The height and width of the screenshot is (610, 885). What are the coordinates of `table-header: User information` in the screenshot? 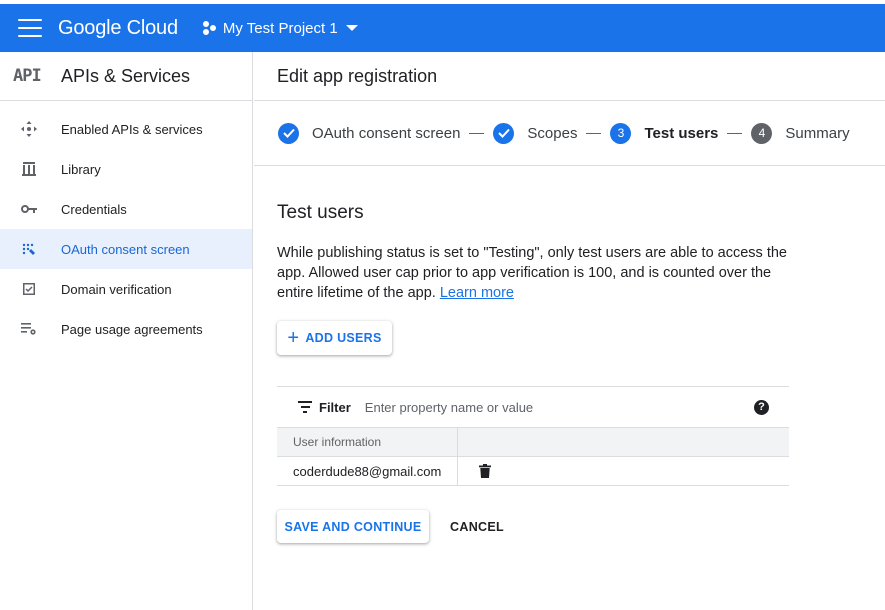 It's located at (533, 441).